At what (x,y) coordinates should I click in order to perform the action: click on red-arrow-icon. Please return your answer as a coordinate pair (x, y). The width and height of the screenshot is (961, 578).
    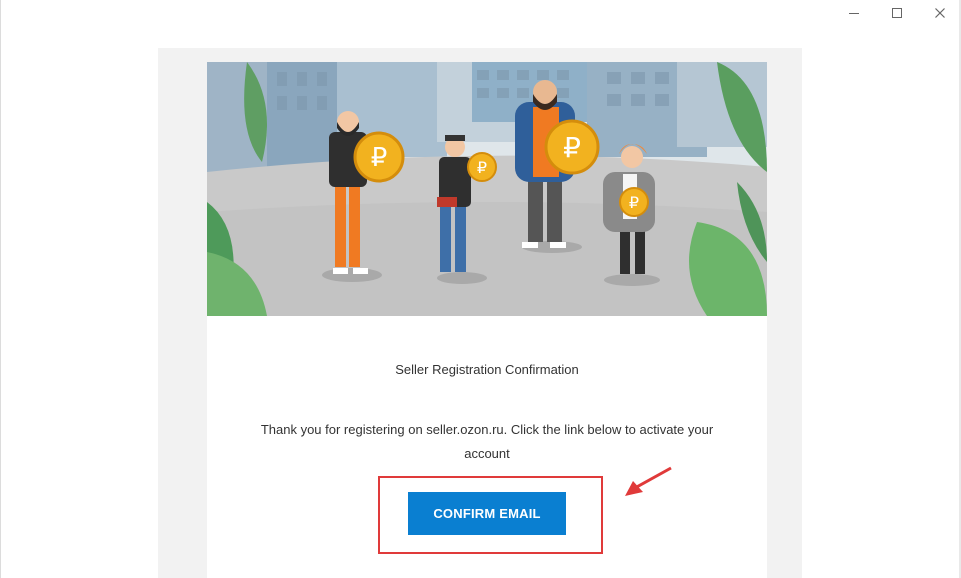
    Looking at the image, I should click on (648, 481).